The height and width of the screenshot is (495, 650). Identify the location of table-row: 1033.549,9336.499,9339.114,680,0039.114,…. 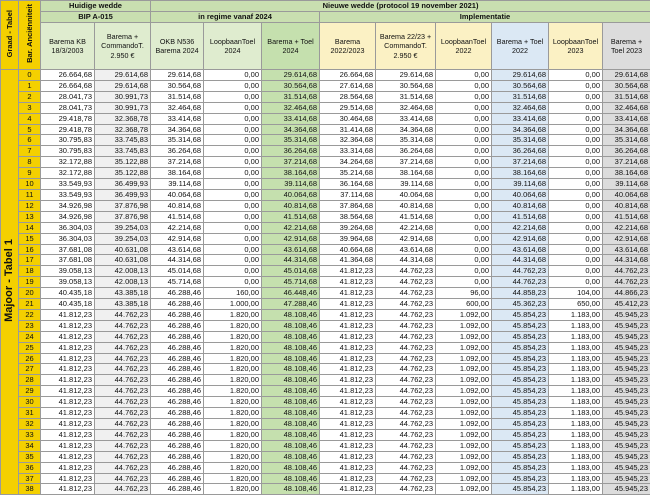
(325, 184).